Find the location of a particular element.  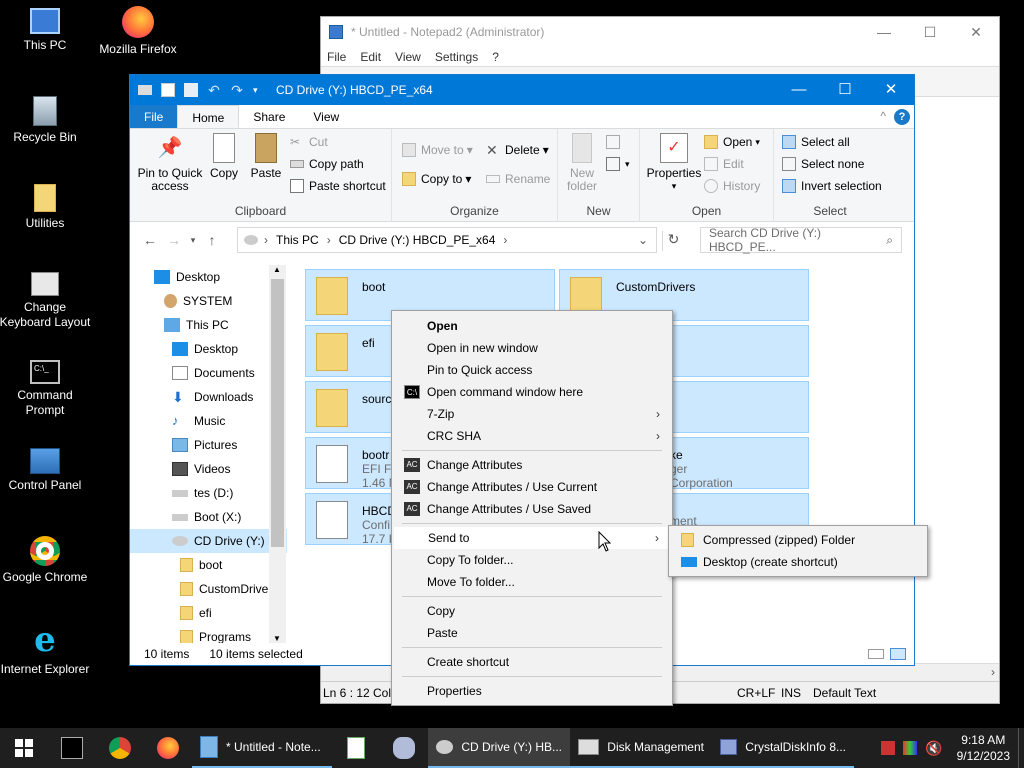

desktop-icon-keyboard-layout: Change Keyboard Layout is located at coordinates (46, 301).